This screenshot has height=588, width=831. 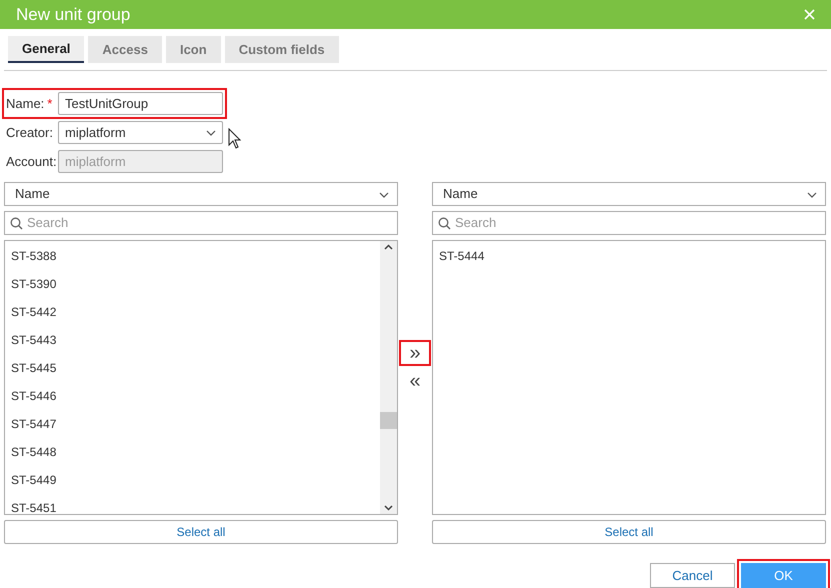 What do you see at coordinates (46, 49) in the screenshot?
I see `tab: General` at bounding box center [46, 49].